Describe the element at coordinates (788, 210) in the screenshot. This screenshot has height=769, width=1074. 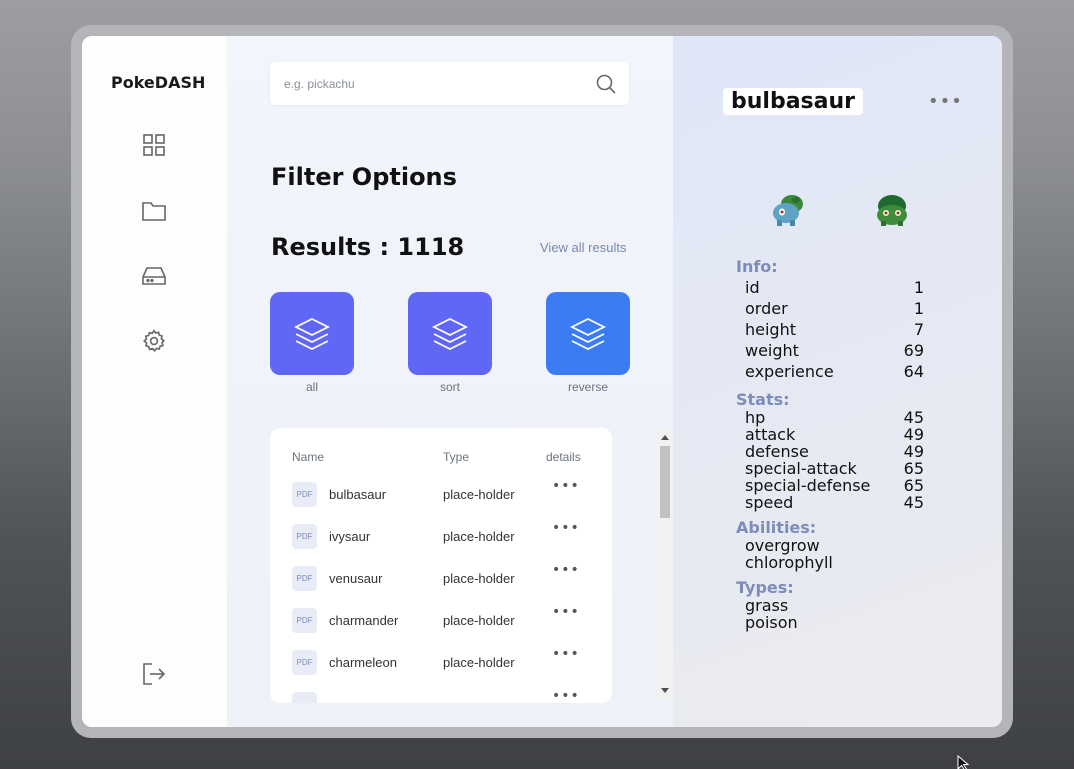
I see `pokemon-front-sprite` at that location.